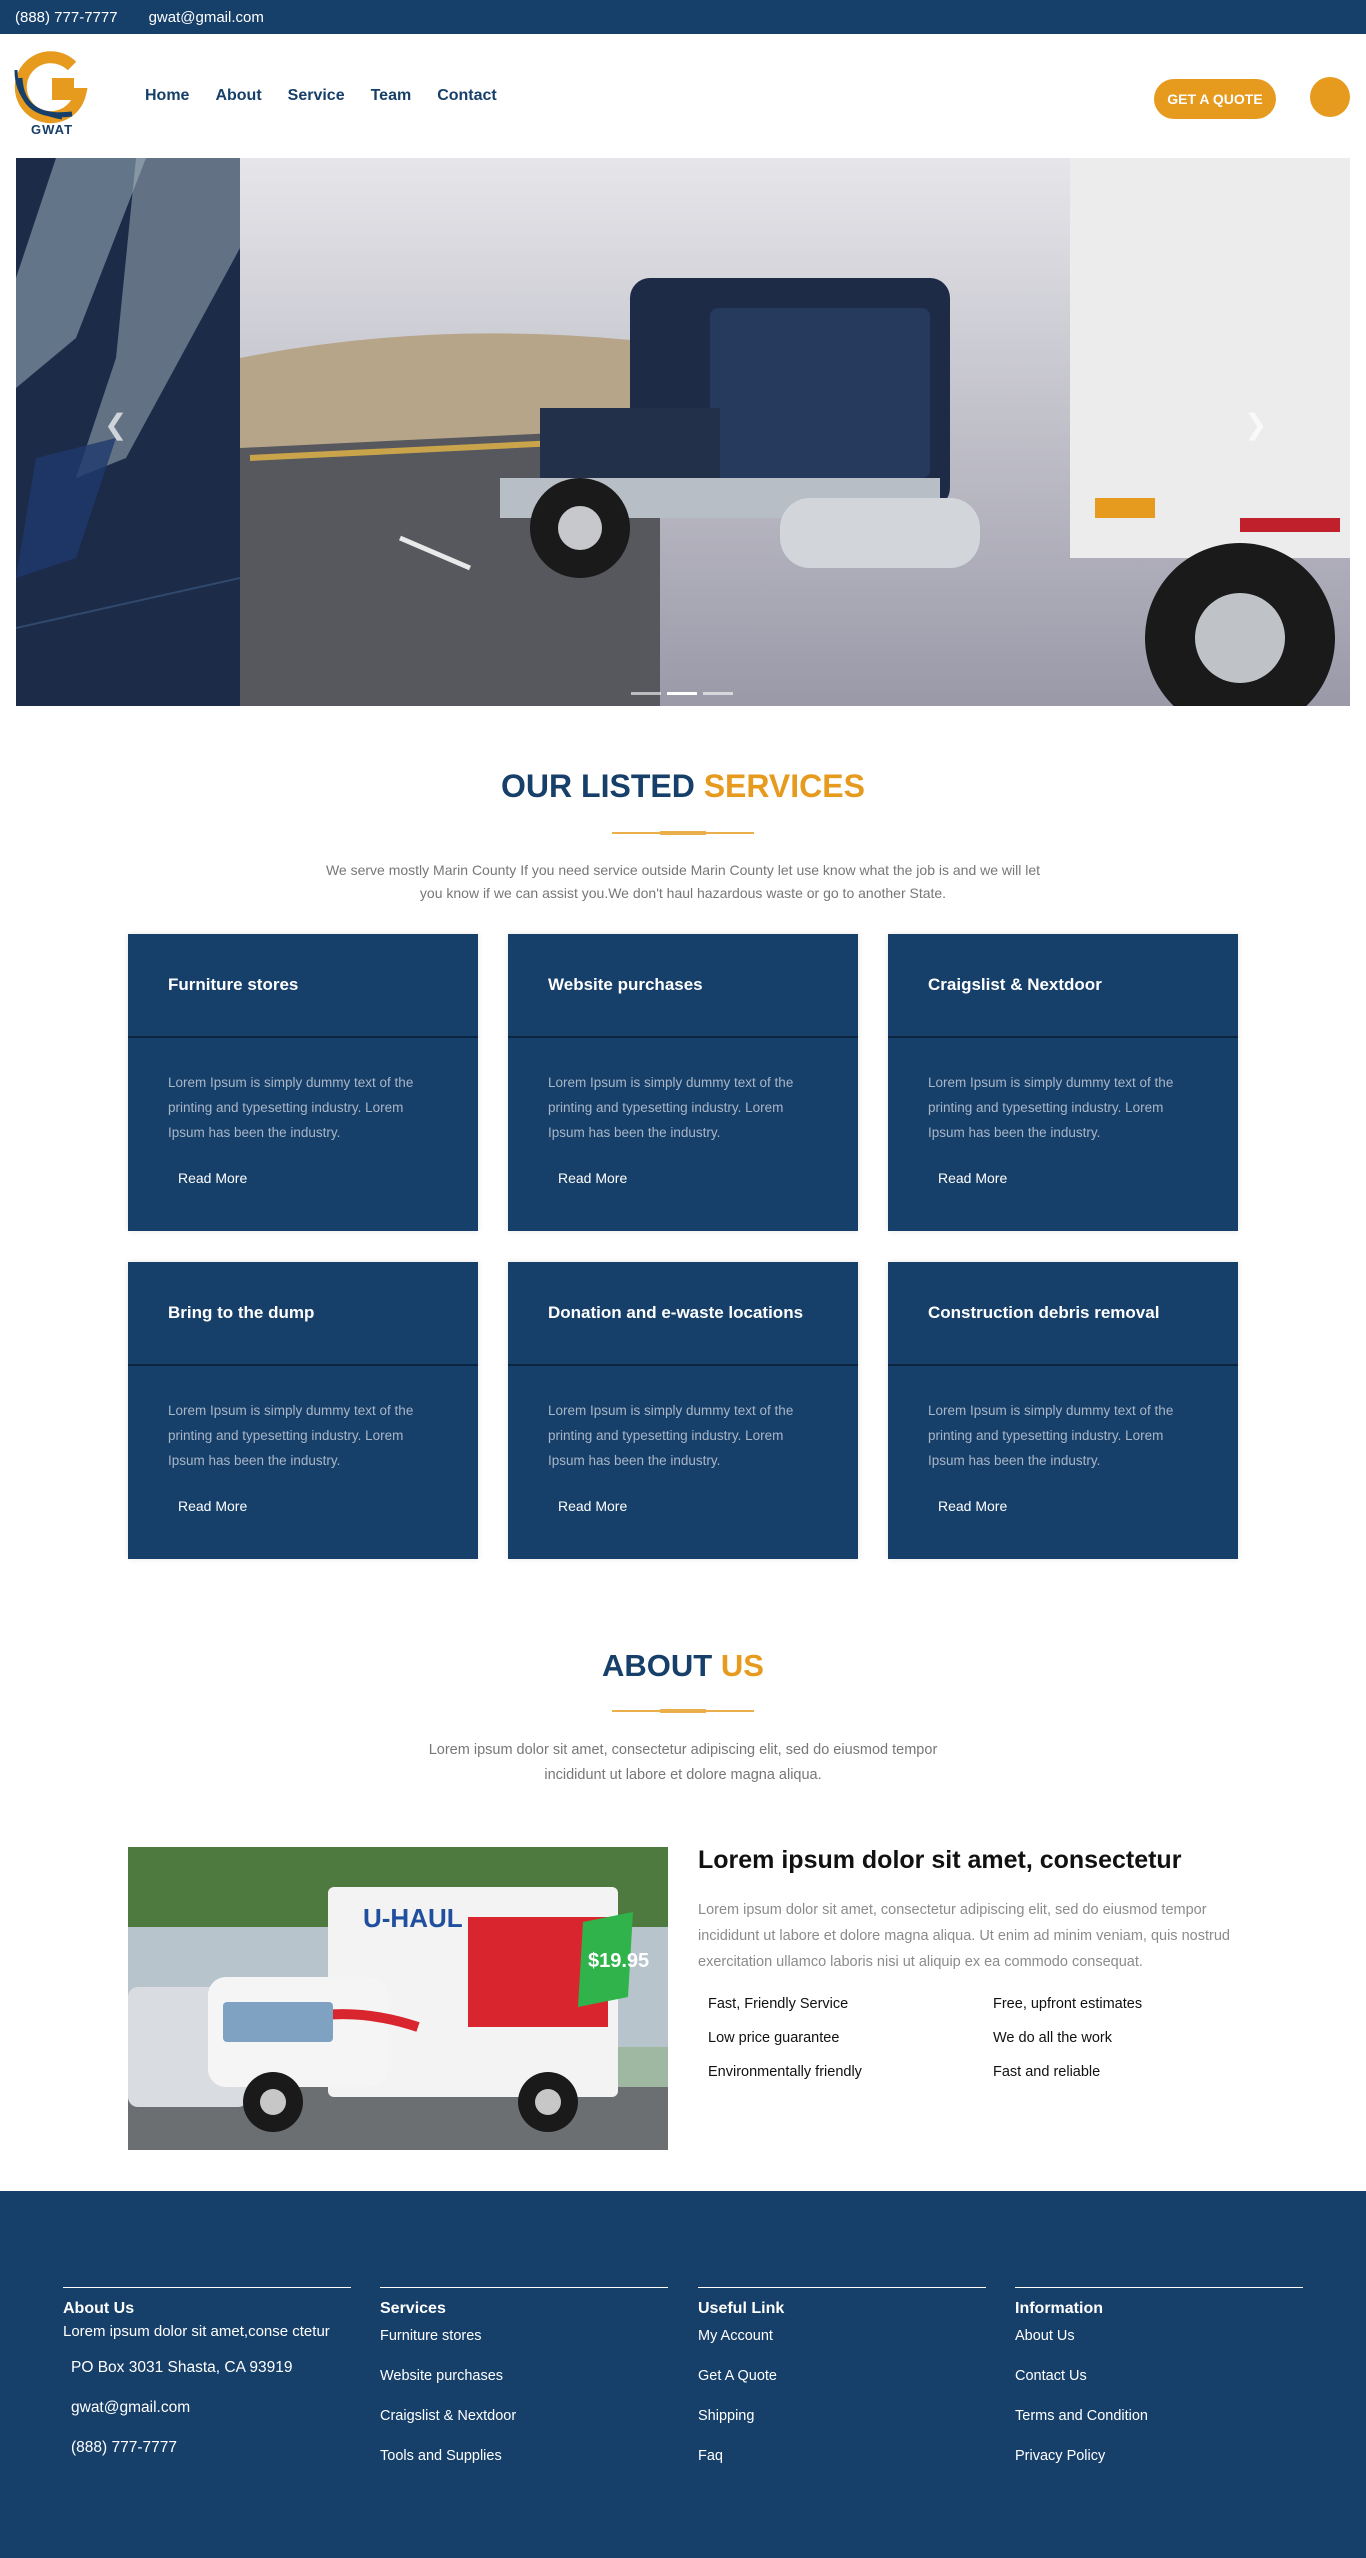  Describe the element at coordinates (742, 1665) in the screenshot. I see `about-title-b: US` at that location.